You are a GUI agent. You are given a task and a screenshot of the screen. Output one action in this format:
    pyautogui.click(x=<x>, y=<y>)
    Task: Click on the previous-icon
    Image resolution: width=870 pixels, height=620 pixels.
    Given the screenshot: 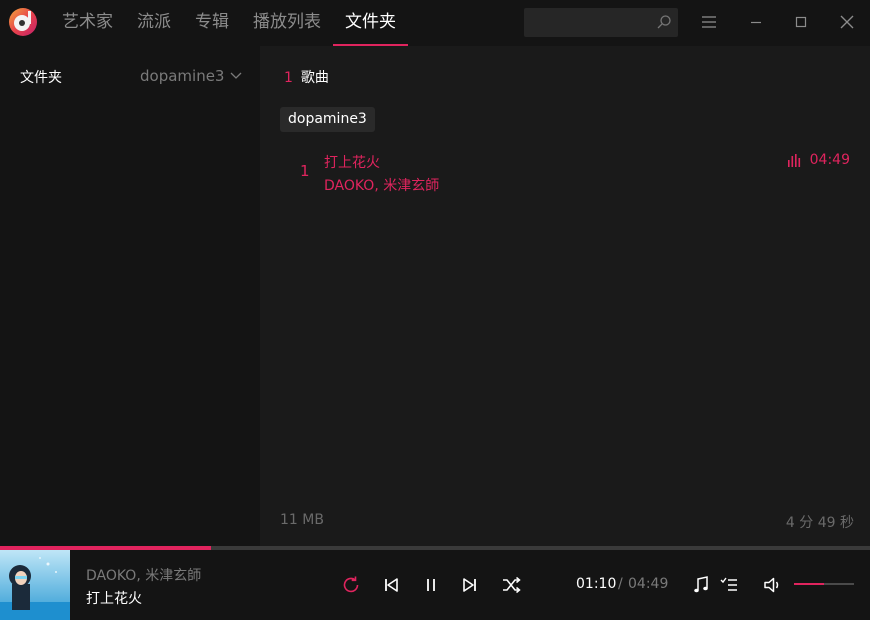 What is the action you would take?
    pyautogui.click(x=391, y=585)
    